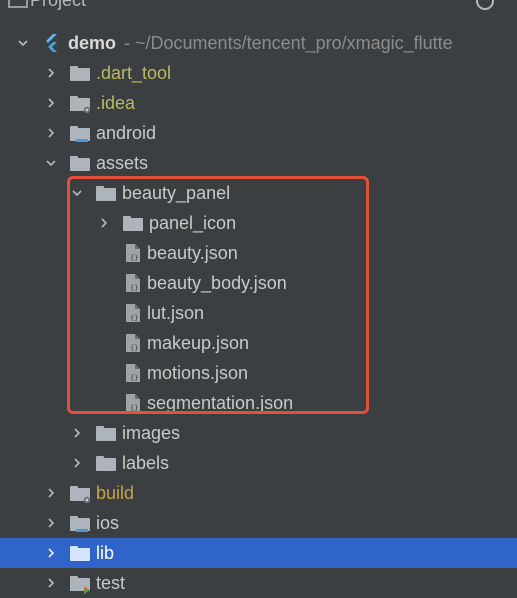  I want to click on tree-item-lut-json: {} lut.json, so click(258, 313).